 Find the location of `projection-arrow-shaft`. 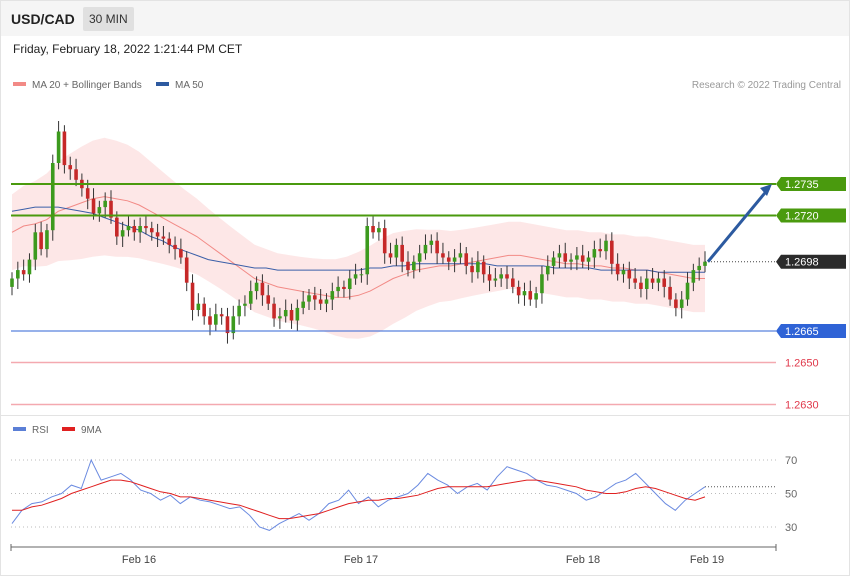

projection-arrow-shaft is located at coordinates (738, 225).